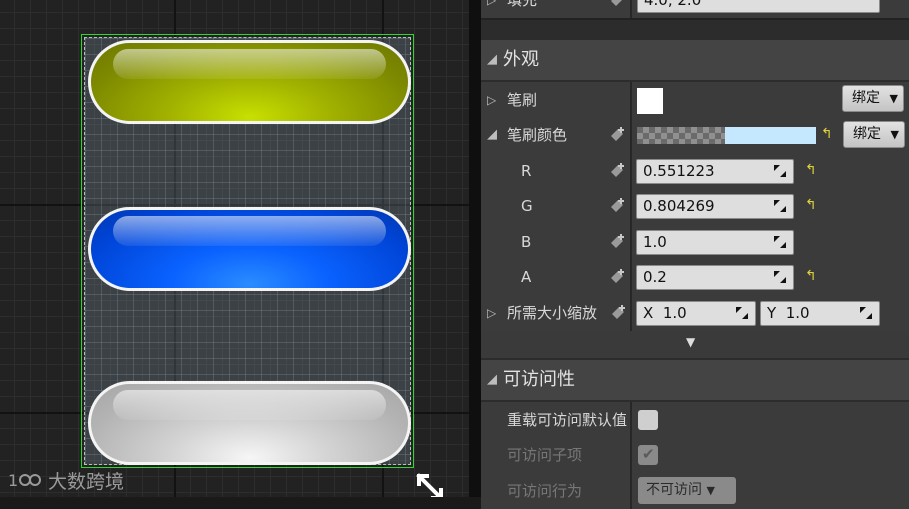 The width and height of the screenshot is (909, 509). I want to click on category-appearance-label: 外观, so click(521, 59).